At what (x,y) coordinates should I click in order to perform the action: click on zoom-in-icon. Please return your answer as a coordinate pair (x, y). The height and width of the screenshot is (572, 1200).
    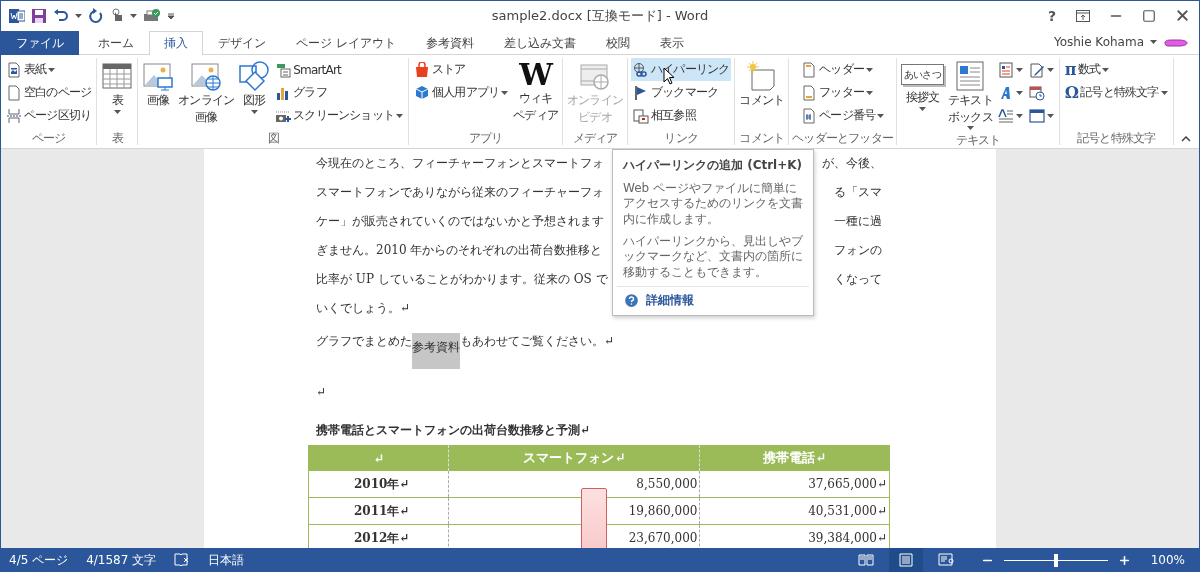
    Looking at the image, I should click on (1124, 560).